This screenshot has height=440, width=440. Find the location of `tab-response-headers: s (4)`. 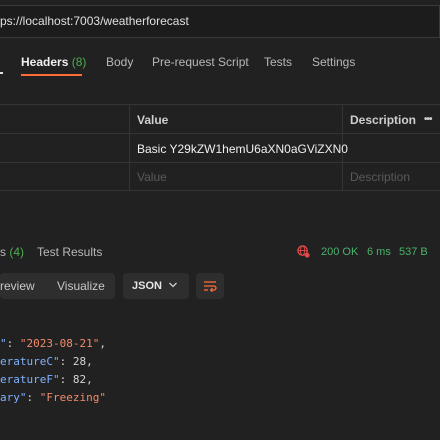

tab-response-headers: s (4) is located at coordinates (12, 252).